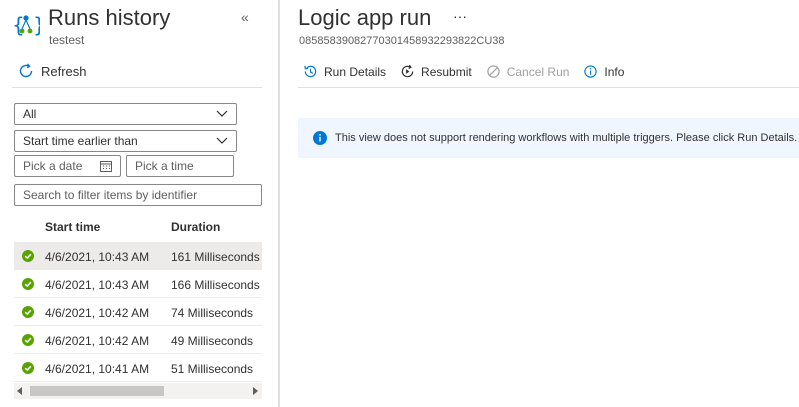  I want to click on run-id: 08585839082770301458932293822CU38, so click(402, 41).